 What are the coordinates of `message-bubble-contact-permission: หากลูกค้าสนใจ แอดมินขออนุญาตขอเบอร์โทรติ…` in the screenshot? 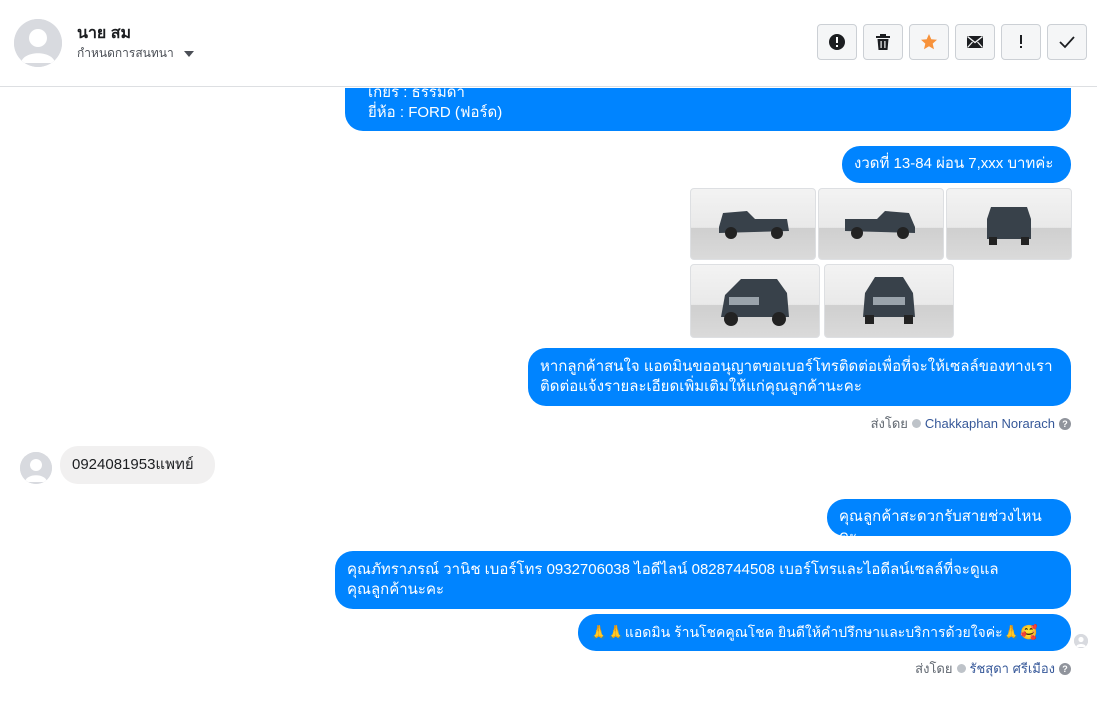 It's located at (799, 377).